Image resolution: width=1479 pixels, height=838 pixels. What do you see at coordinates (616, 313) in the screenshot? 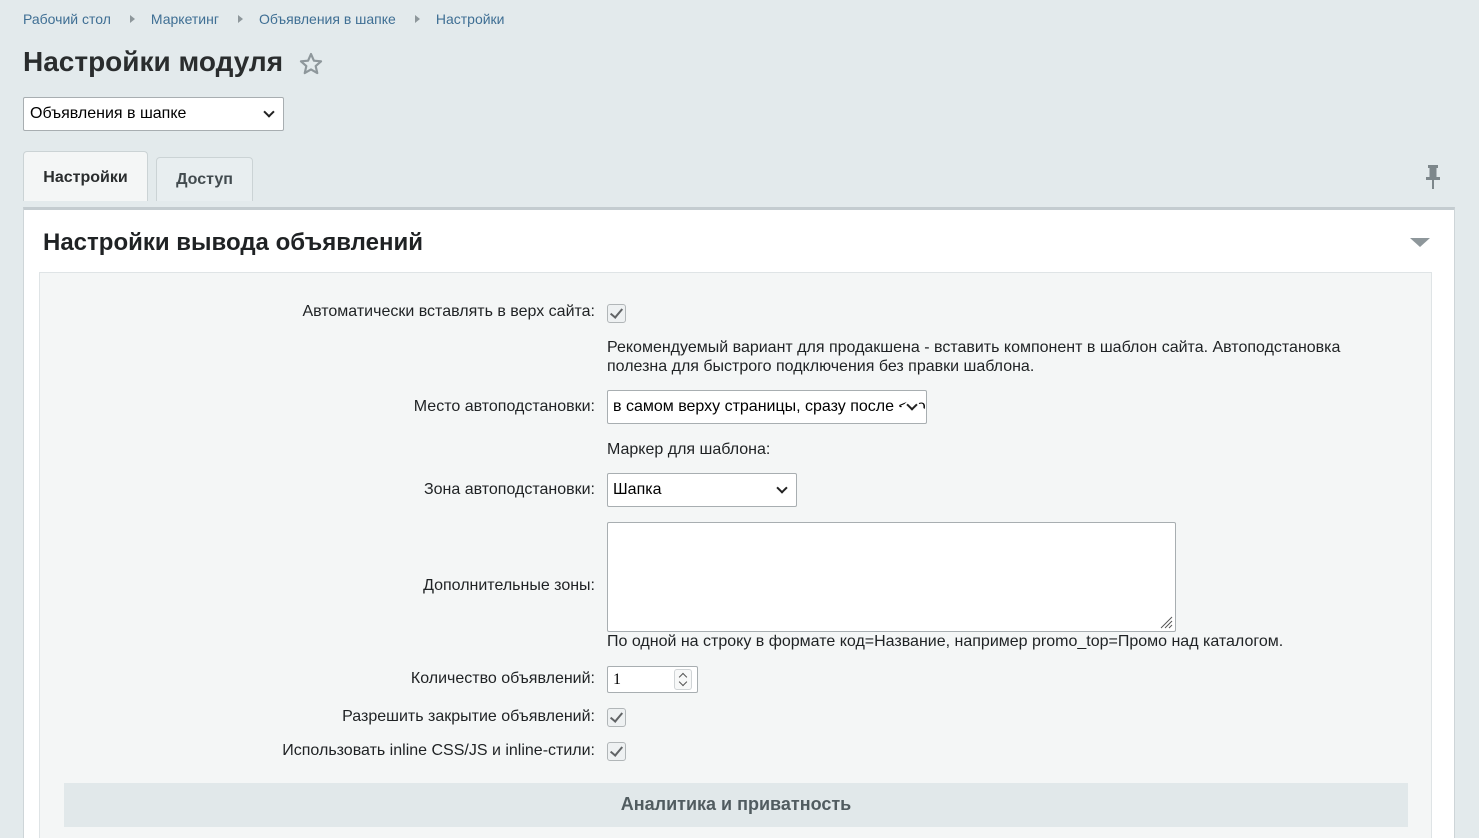
I see `auto-insert-checkbox` at bounding box center [616, 313].